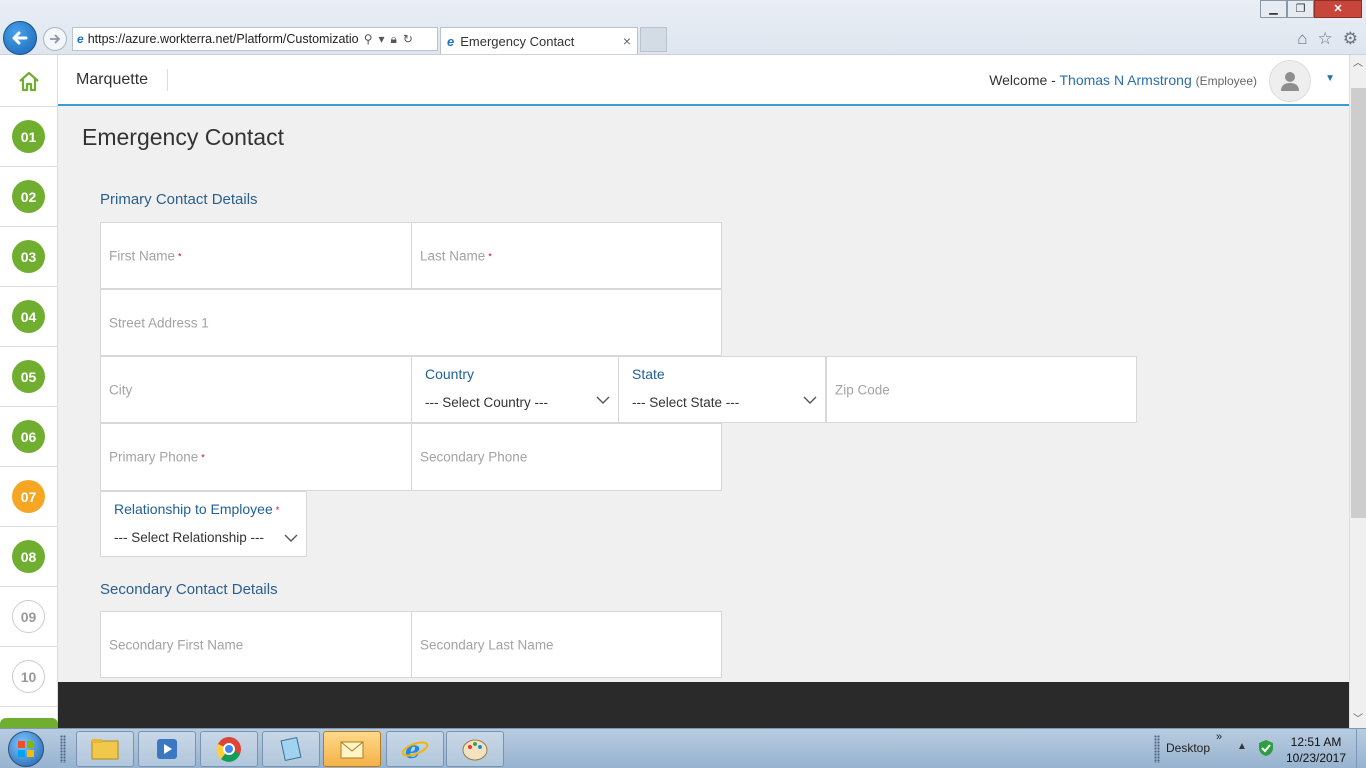 The image size is (1366, 768). I want to click on taskbar-explorer, so click(105, 749).